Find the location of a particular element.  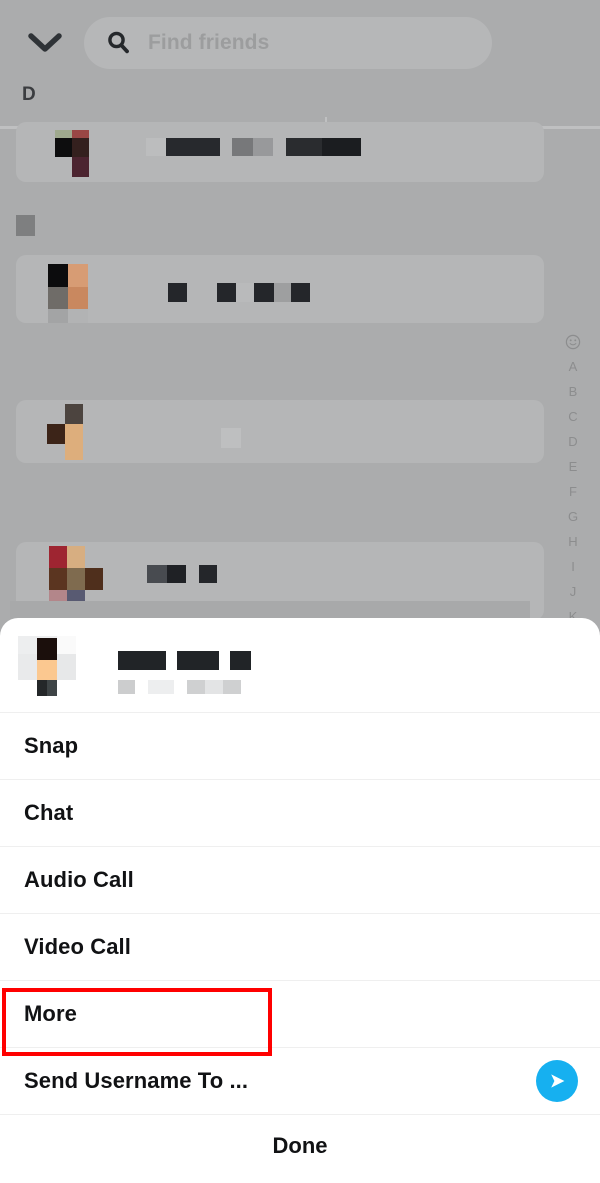

chevron-down-icon is located at coordinates (45, 43).